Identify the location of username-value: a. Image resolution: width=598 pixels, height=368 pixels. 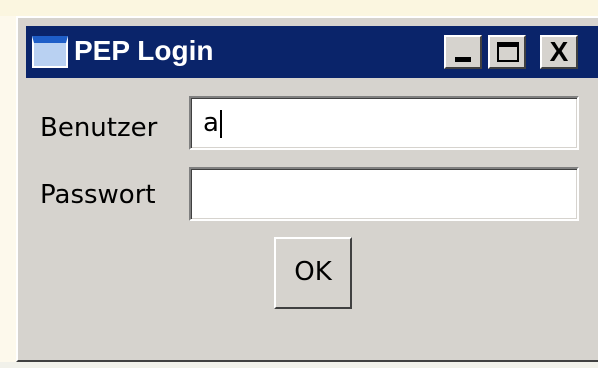
(211, 123).